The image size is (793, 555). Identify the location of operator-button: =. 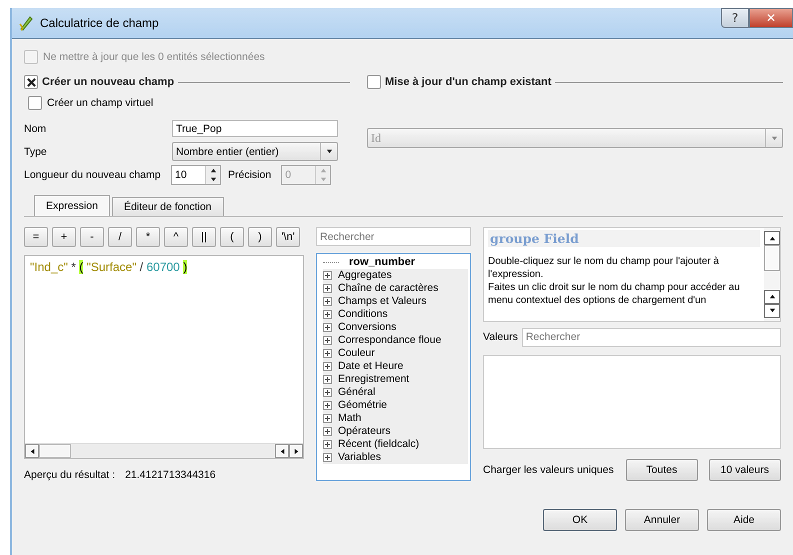
(36, 237).